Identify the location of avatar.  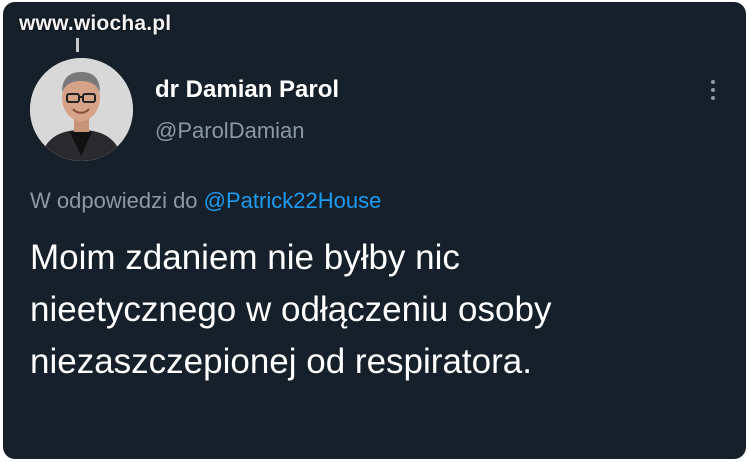
(81, 109).